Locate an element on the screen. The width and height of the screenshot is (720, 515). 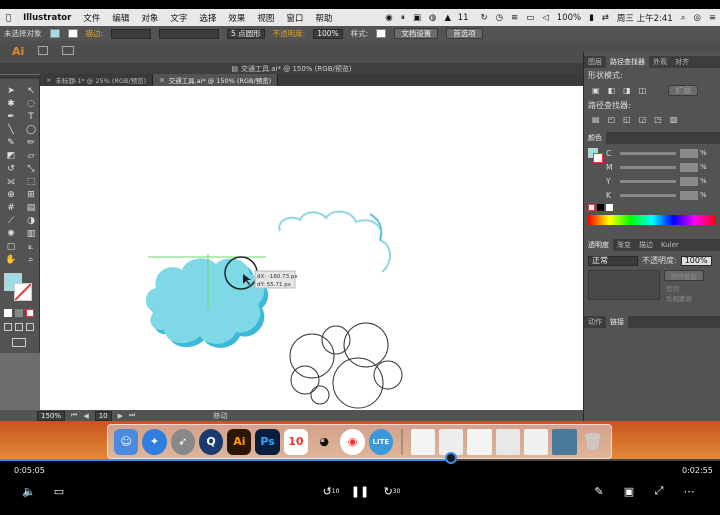
ellipse-tool-icon: ◯ is located at coordinates (31, 129).